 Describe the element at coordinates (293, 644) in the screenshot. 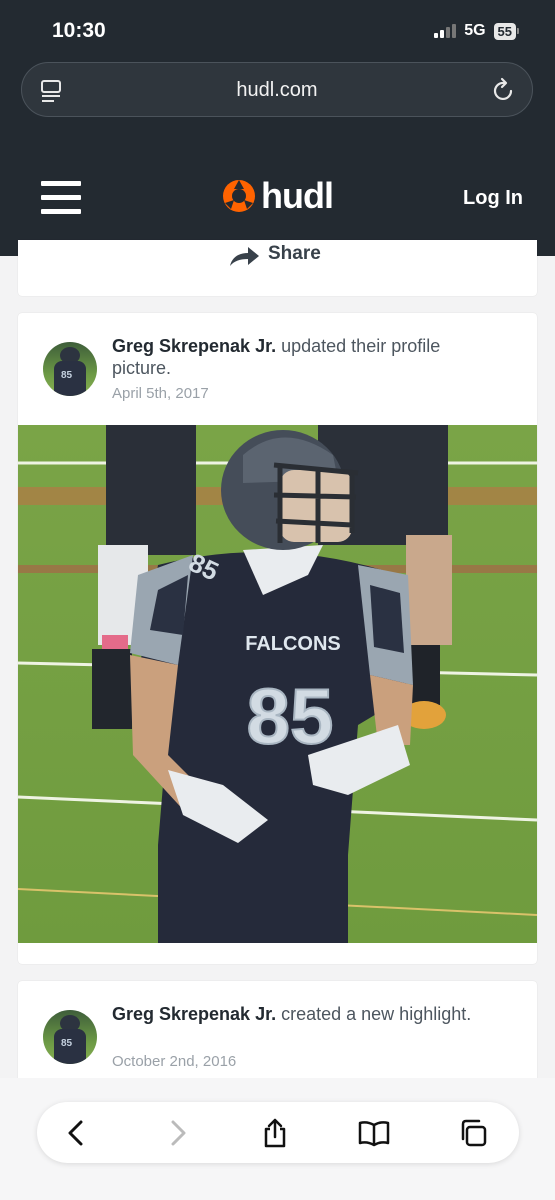

I see `jersey-text: FALCONS` at that location.